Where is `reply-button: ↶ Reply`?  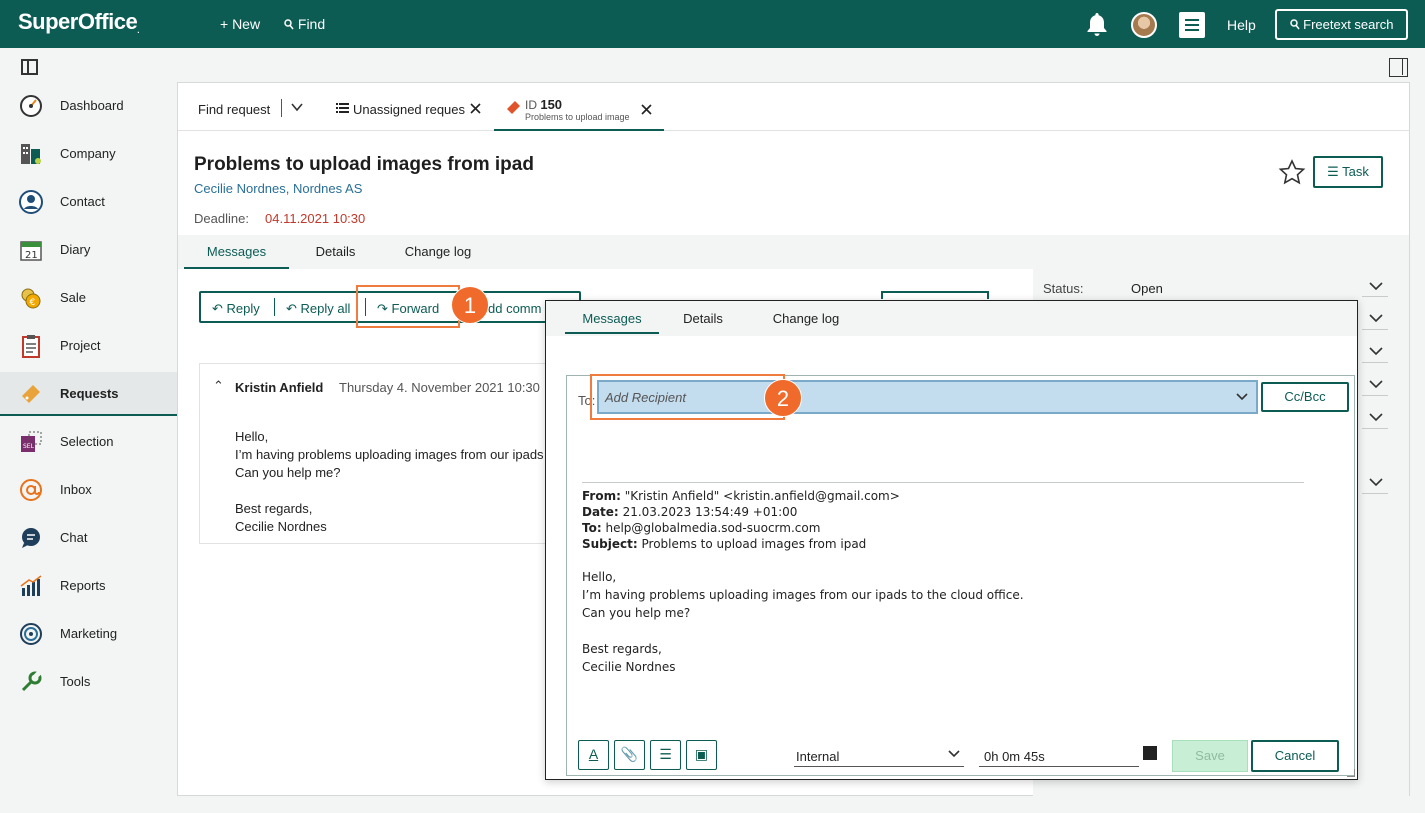 reply-button: ↶ Reply is located at coordinates (236, 309).